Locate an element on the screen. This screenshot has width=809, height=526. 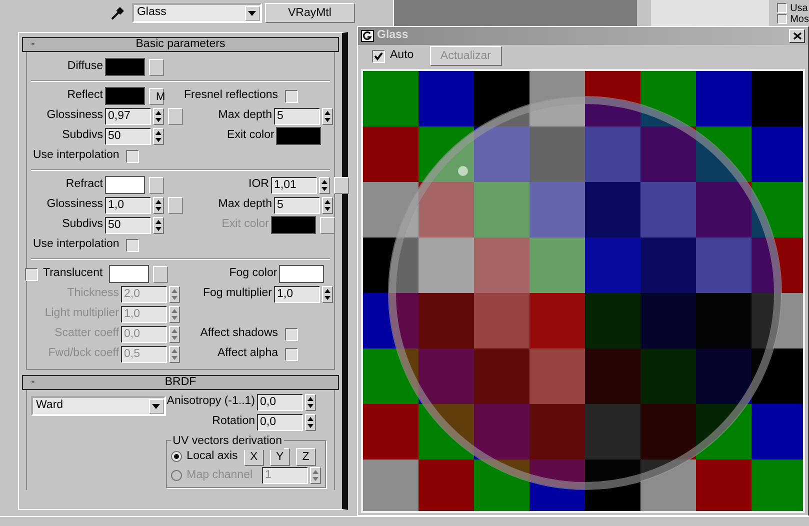
rollout-title: BRDF is located at coordinates (180, 382).